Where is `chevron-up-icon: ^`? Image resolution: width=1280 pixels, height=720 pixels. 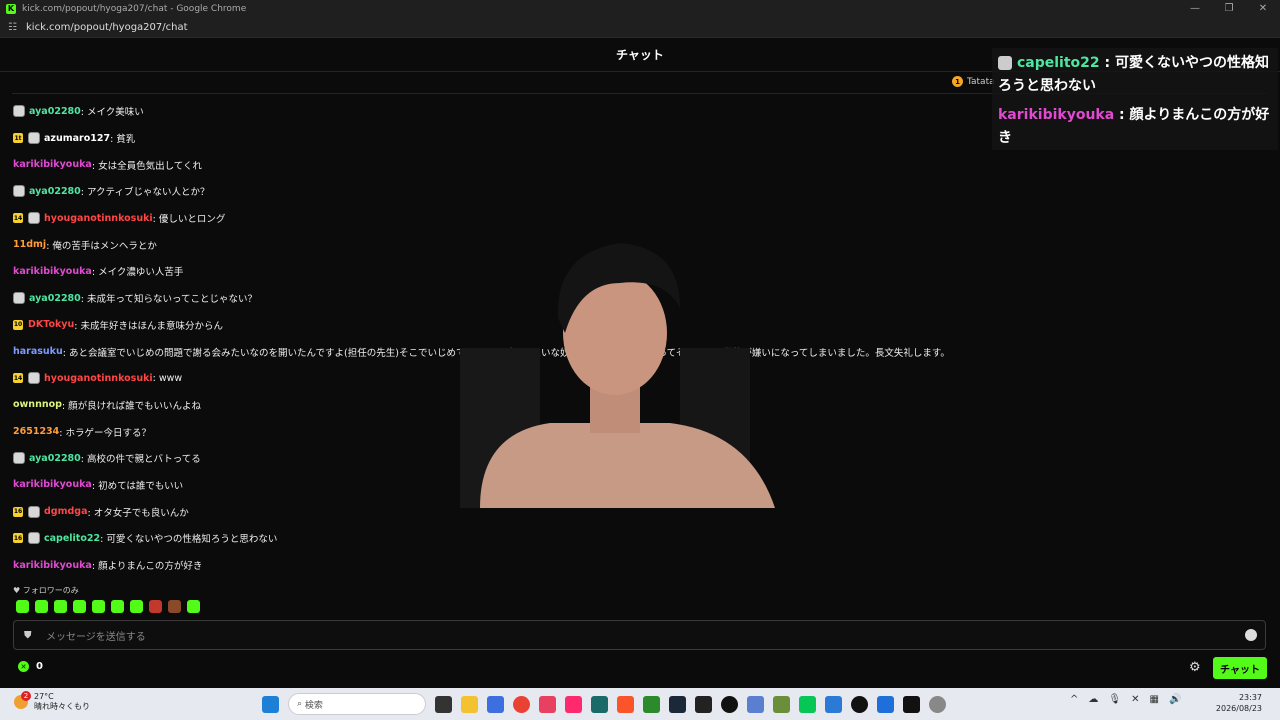 chevron-up-icon: ^ is located at coordinates (1074, 699).